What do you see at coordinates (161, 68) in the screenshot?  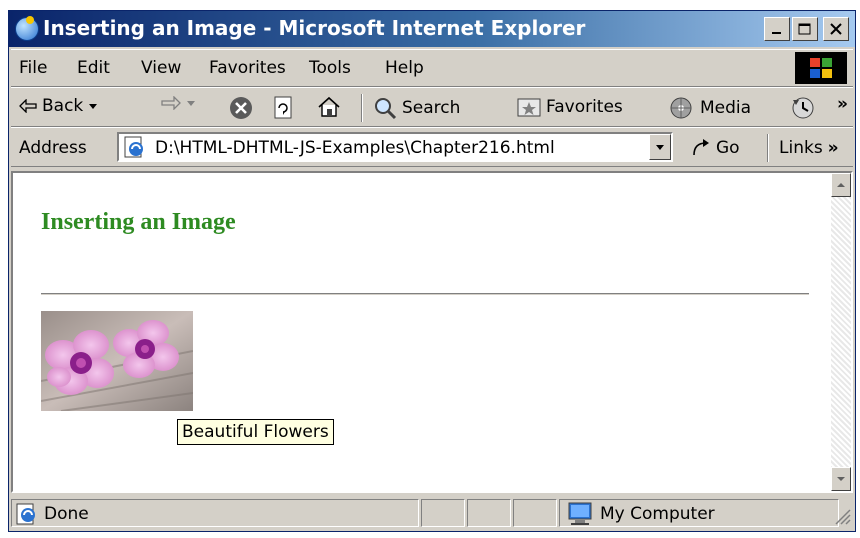 I see `menu-view: View` at bounding box center [161, 68].